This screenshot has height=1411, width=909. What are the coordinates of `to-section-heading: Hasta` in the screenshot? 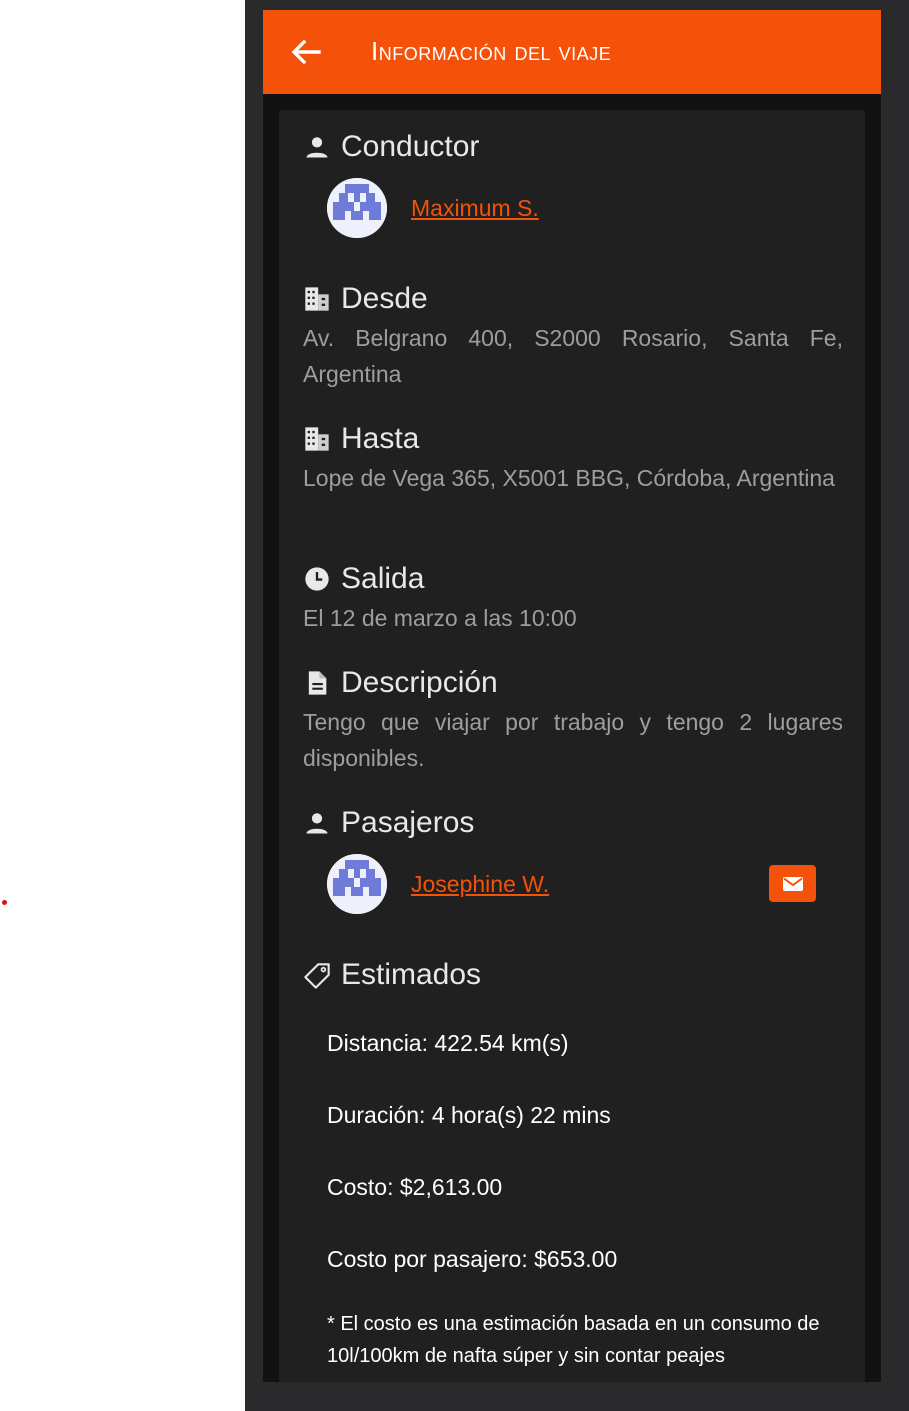 It's located at (361, 439).